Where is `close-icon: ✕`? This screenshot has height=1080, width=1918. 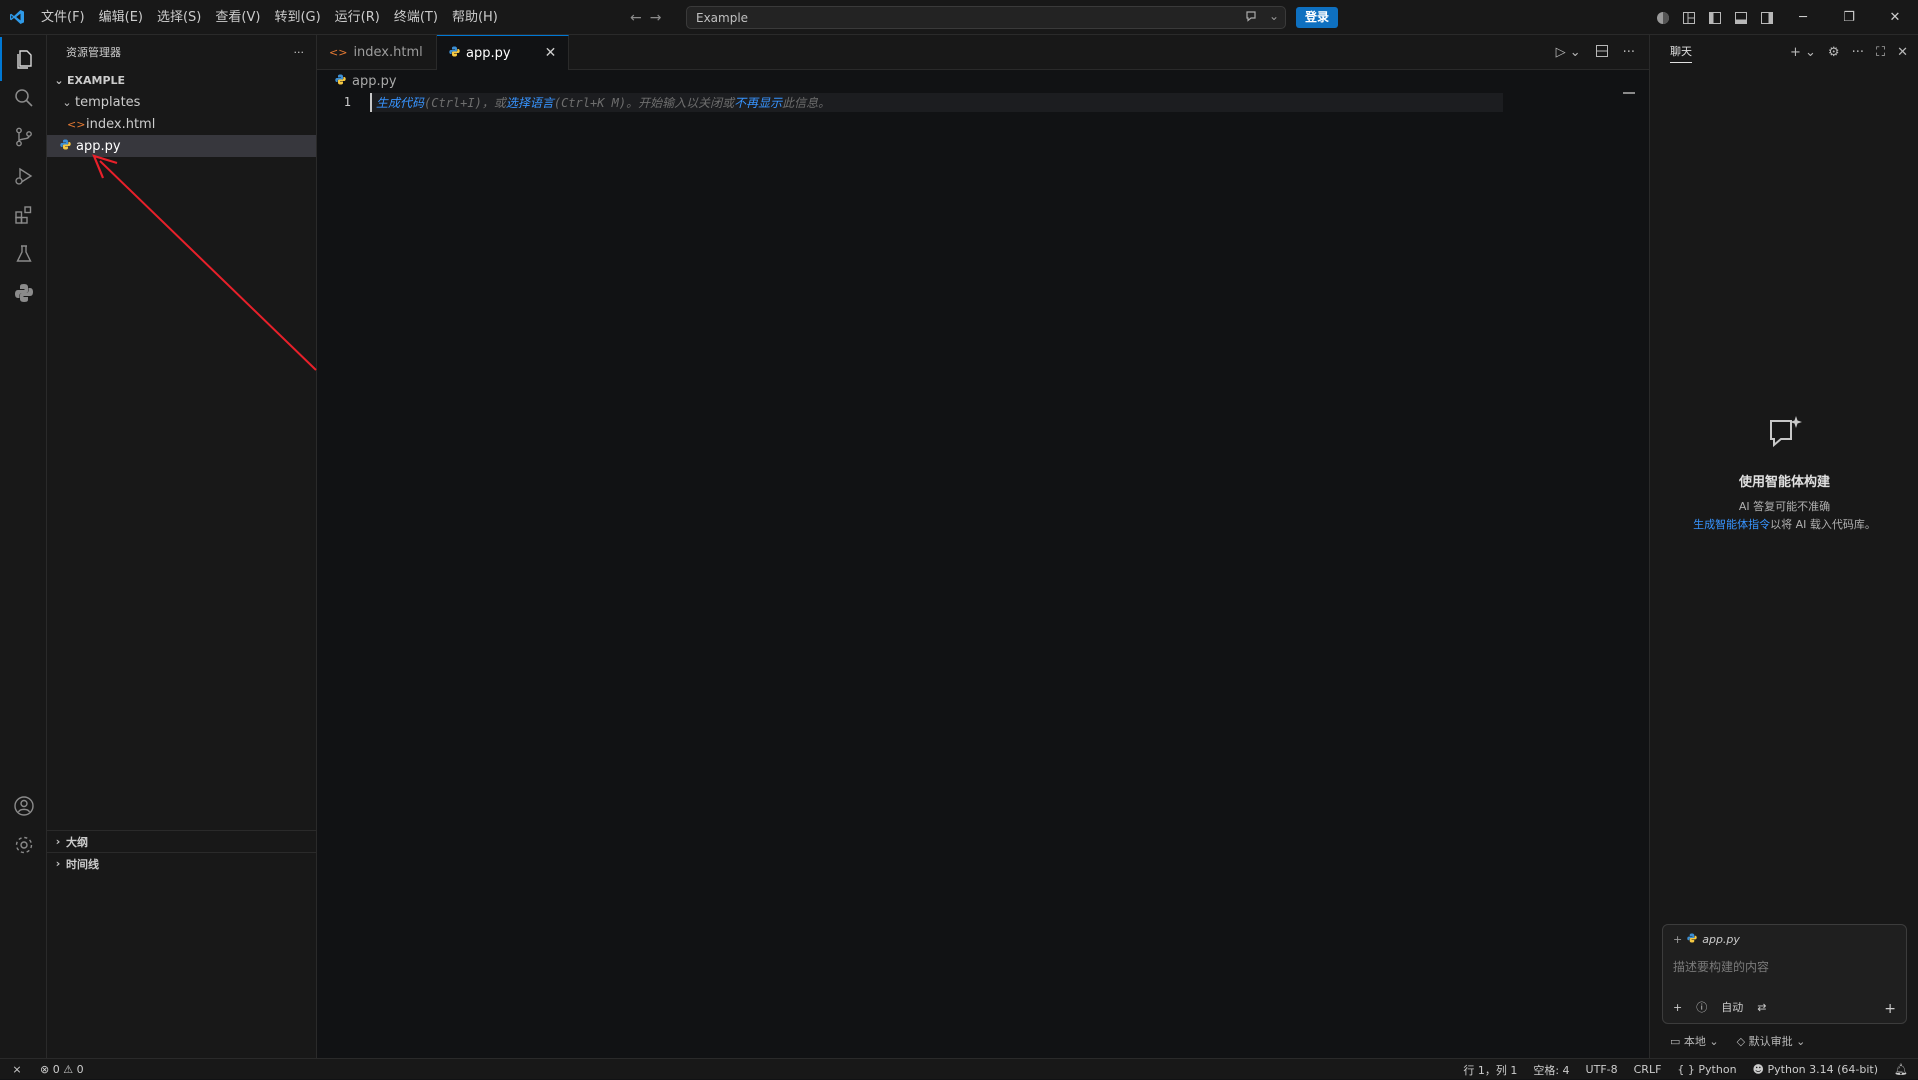 close-icon: ✕ is located at coordinates (1902, 52).